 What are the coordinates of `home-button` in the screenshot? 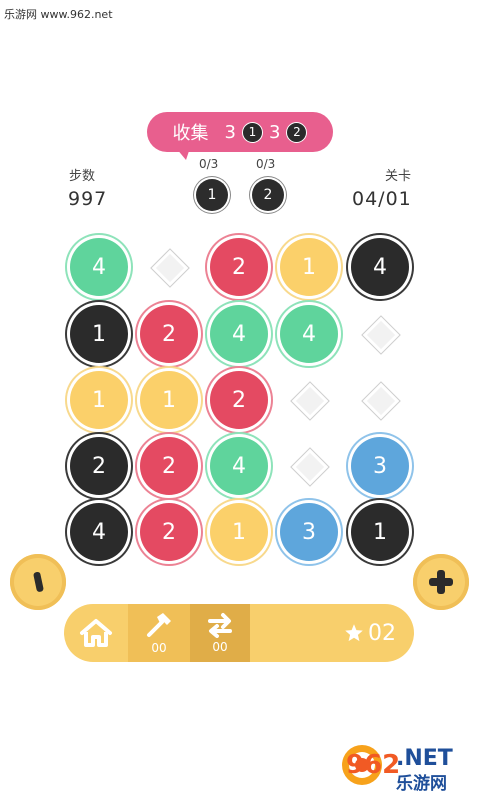 It's located at (96, 633).